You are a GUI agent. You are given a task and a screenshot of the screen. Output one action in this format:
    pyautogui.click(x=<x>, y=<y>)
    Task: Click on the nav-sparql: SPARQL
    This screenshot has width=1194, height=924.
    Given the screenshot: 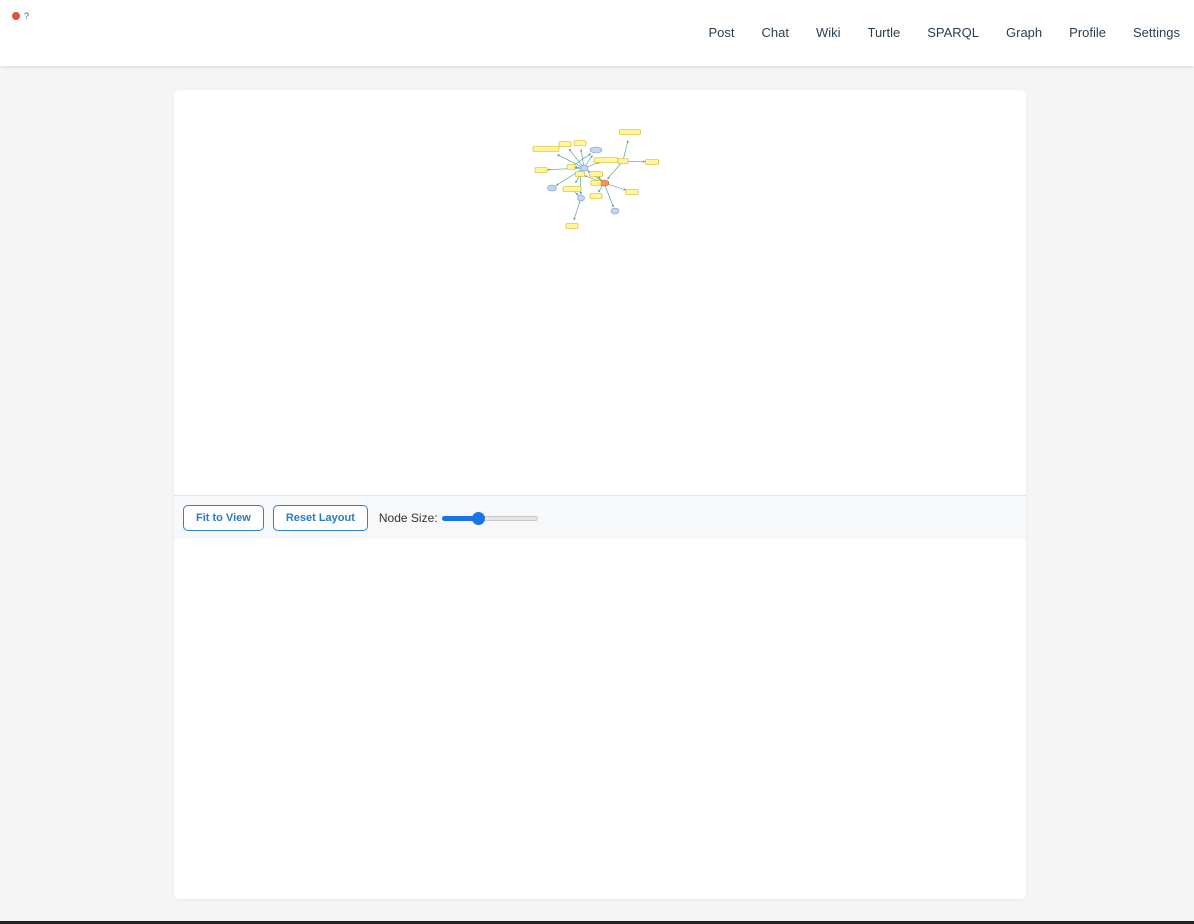 What is the action you would take?
    pyautogui.click(x=953, y=32)
    